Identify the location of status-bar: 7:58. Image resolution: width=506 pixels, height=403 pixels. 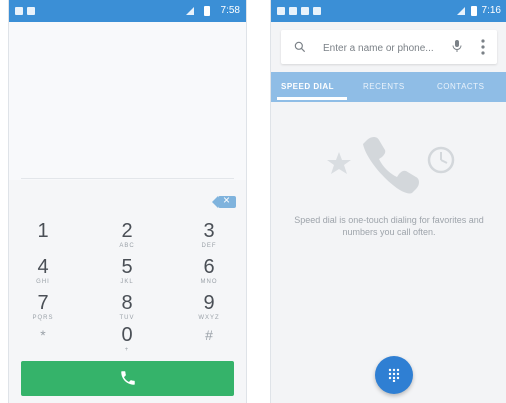
(127, 11).